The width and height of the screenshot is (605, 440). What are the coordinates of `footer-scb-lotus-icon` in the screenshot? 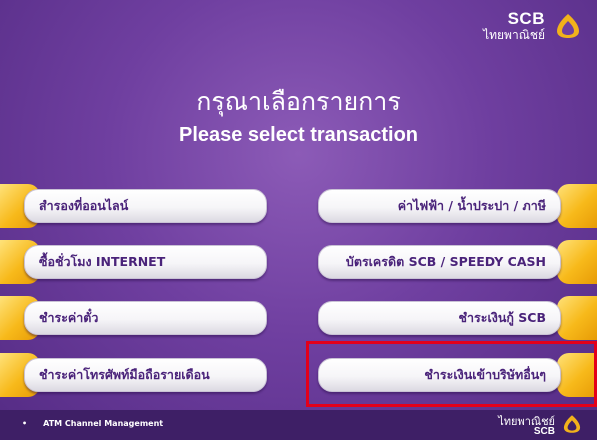 It's located at (572, 426).